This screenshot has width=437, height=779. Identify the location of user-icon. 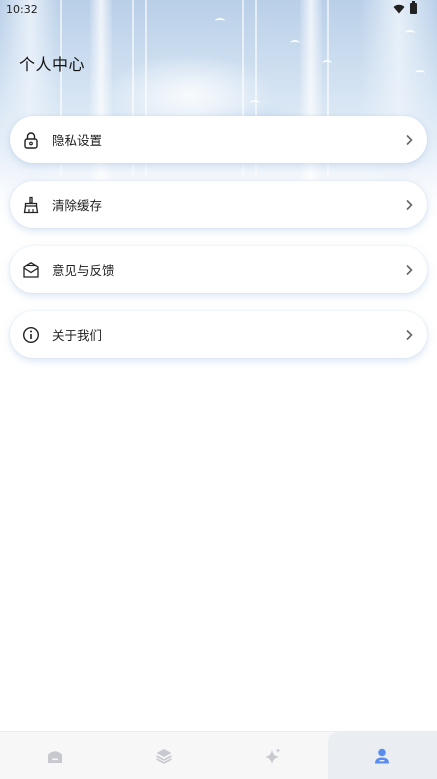
(382, 755).